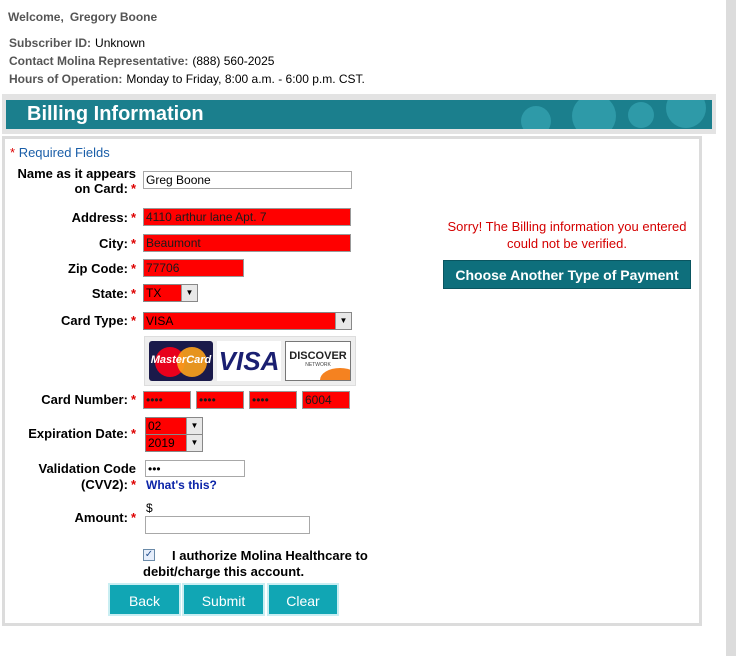 The image size is (736, 656). What do you see at coordinates (155, 426) in the screenshot?
I see `exp-month-value: 02` at bounding box center [155, 426].